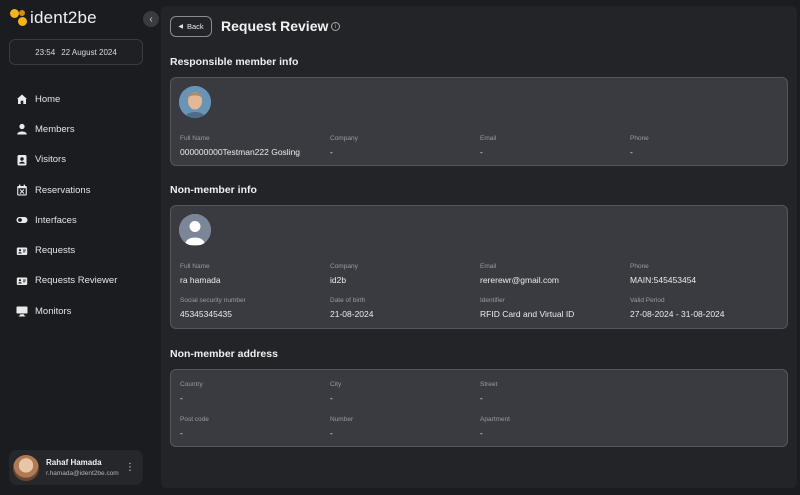  What do you see at coordinates (495, 427) in the screenshot?
I see `field-apartment: Apartment -` at bounding box center [495, 427].